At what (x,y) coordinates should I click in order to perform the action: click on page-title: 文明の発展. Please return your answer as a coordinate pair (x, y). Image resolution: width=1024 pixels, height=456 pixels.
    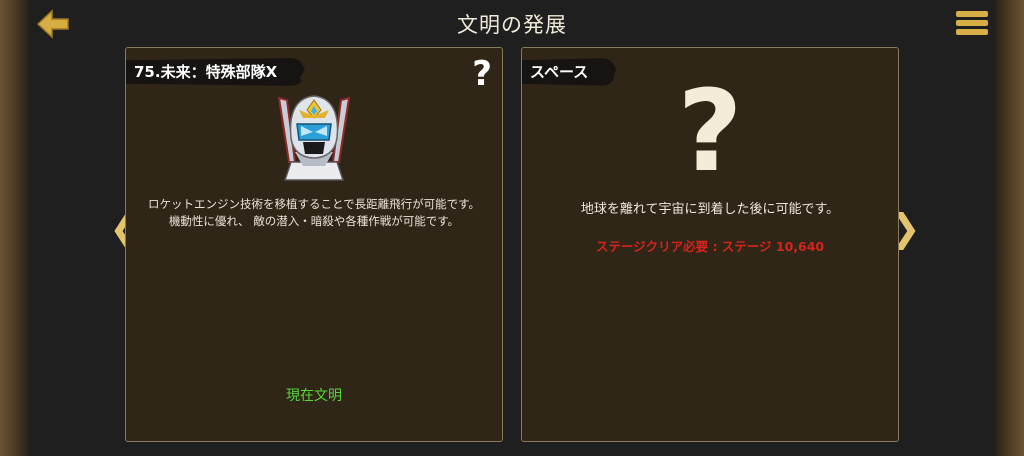
    Looking at the image, I should click on (512, 25).